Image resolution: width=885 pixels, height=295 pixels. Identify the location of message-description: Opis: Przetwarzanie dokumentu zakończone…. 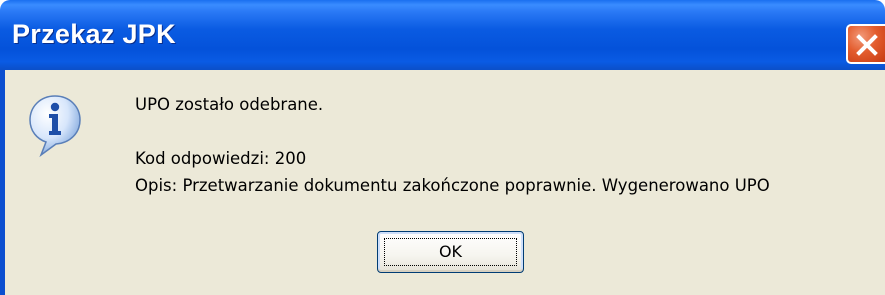
(452, 185).